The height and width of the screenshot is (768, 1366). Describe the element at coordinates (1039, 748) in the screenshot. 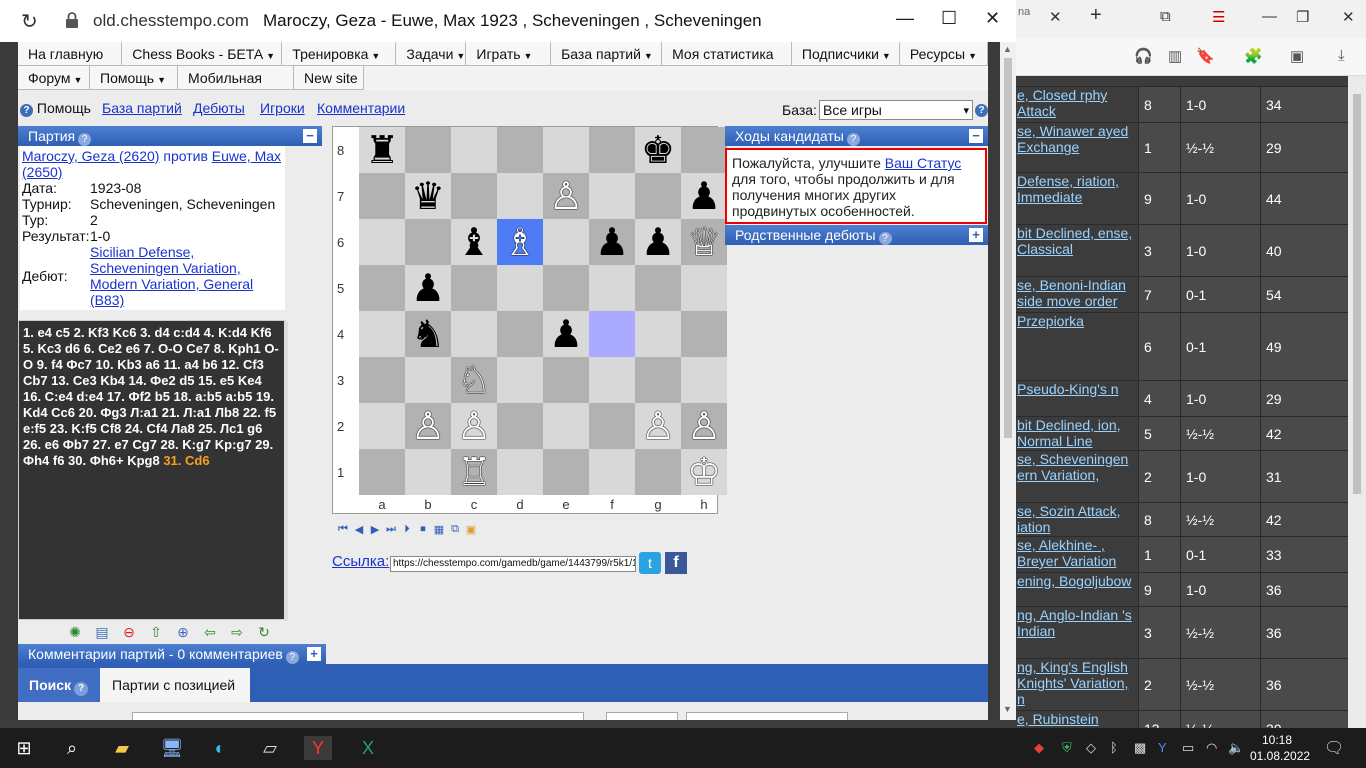

I see `tray-app-icon: ◆` at that location.